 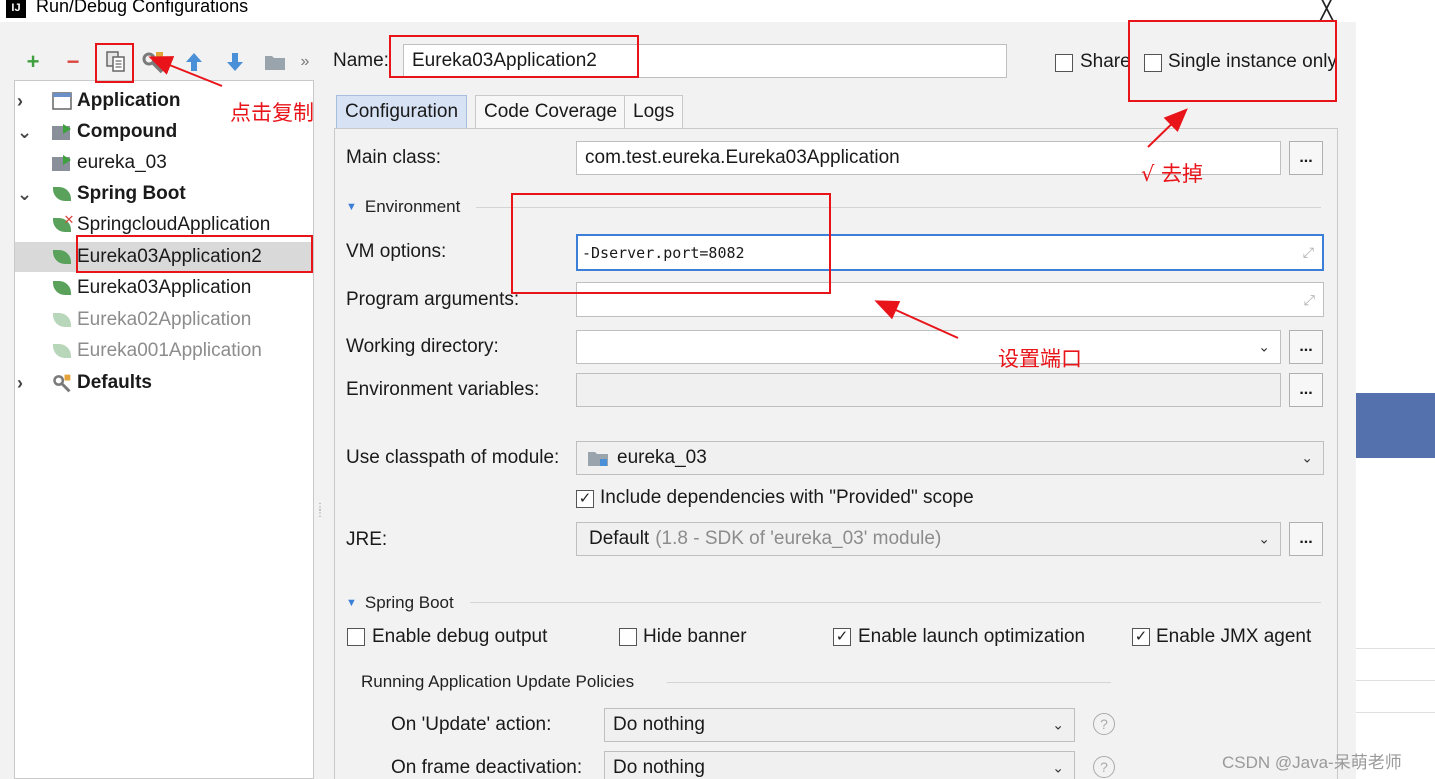 What do you see at coordinates (185, 71) in the screenshot?
I see `copy-arrow` at bounding box center [185, 71].